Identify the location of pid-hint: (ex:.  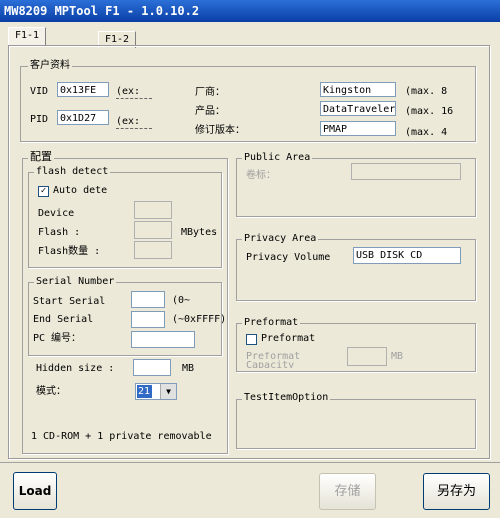
(134, 122).